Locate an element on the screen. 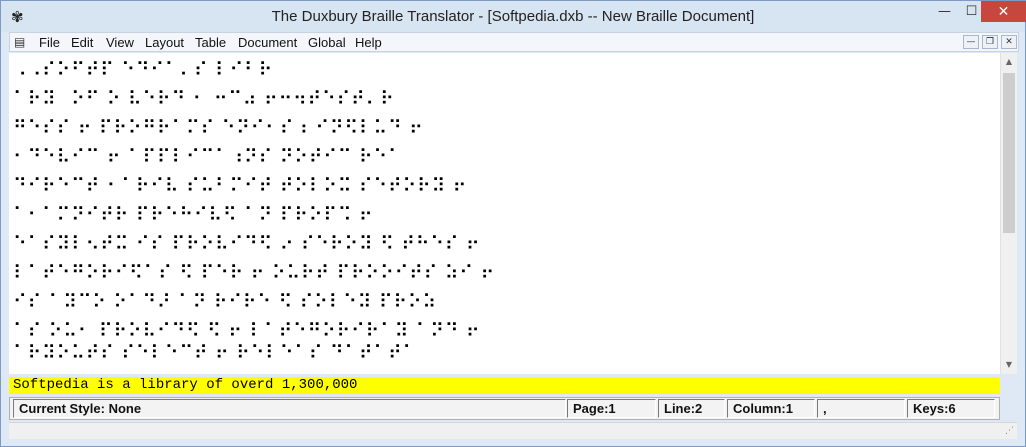  vertical-scrollbar: ▲ ▼ is located at coordinates (1008, 213).